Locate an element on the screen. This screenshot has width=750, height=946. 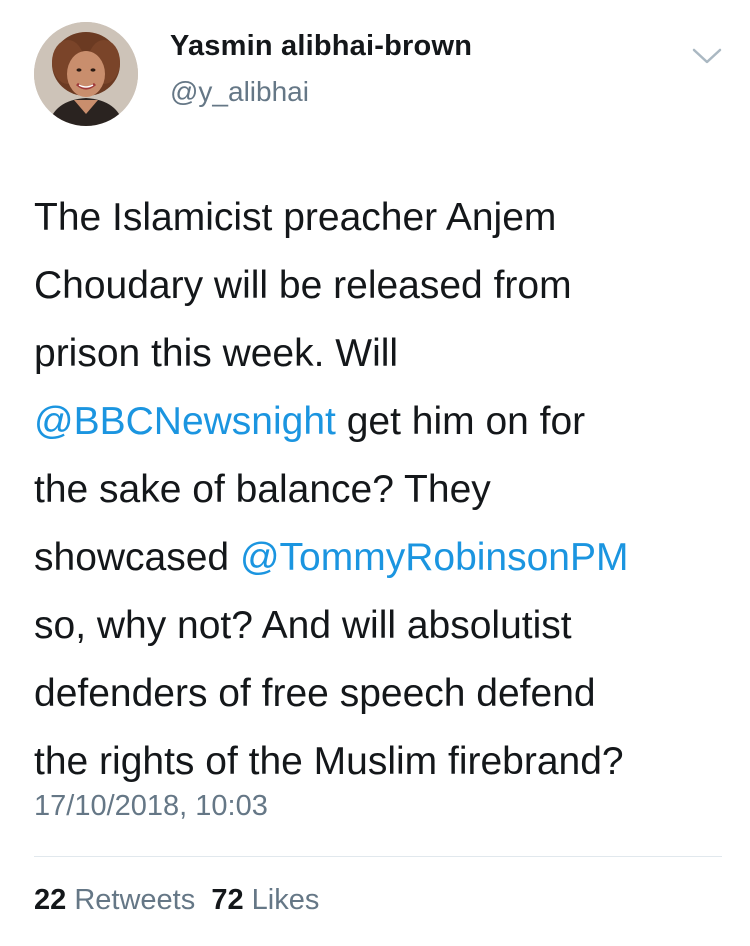
author-avatar is located at coordinates (86, 74).